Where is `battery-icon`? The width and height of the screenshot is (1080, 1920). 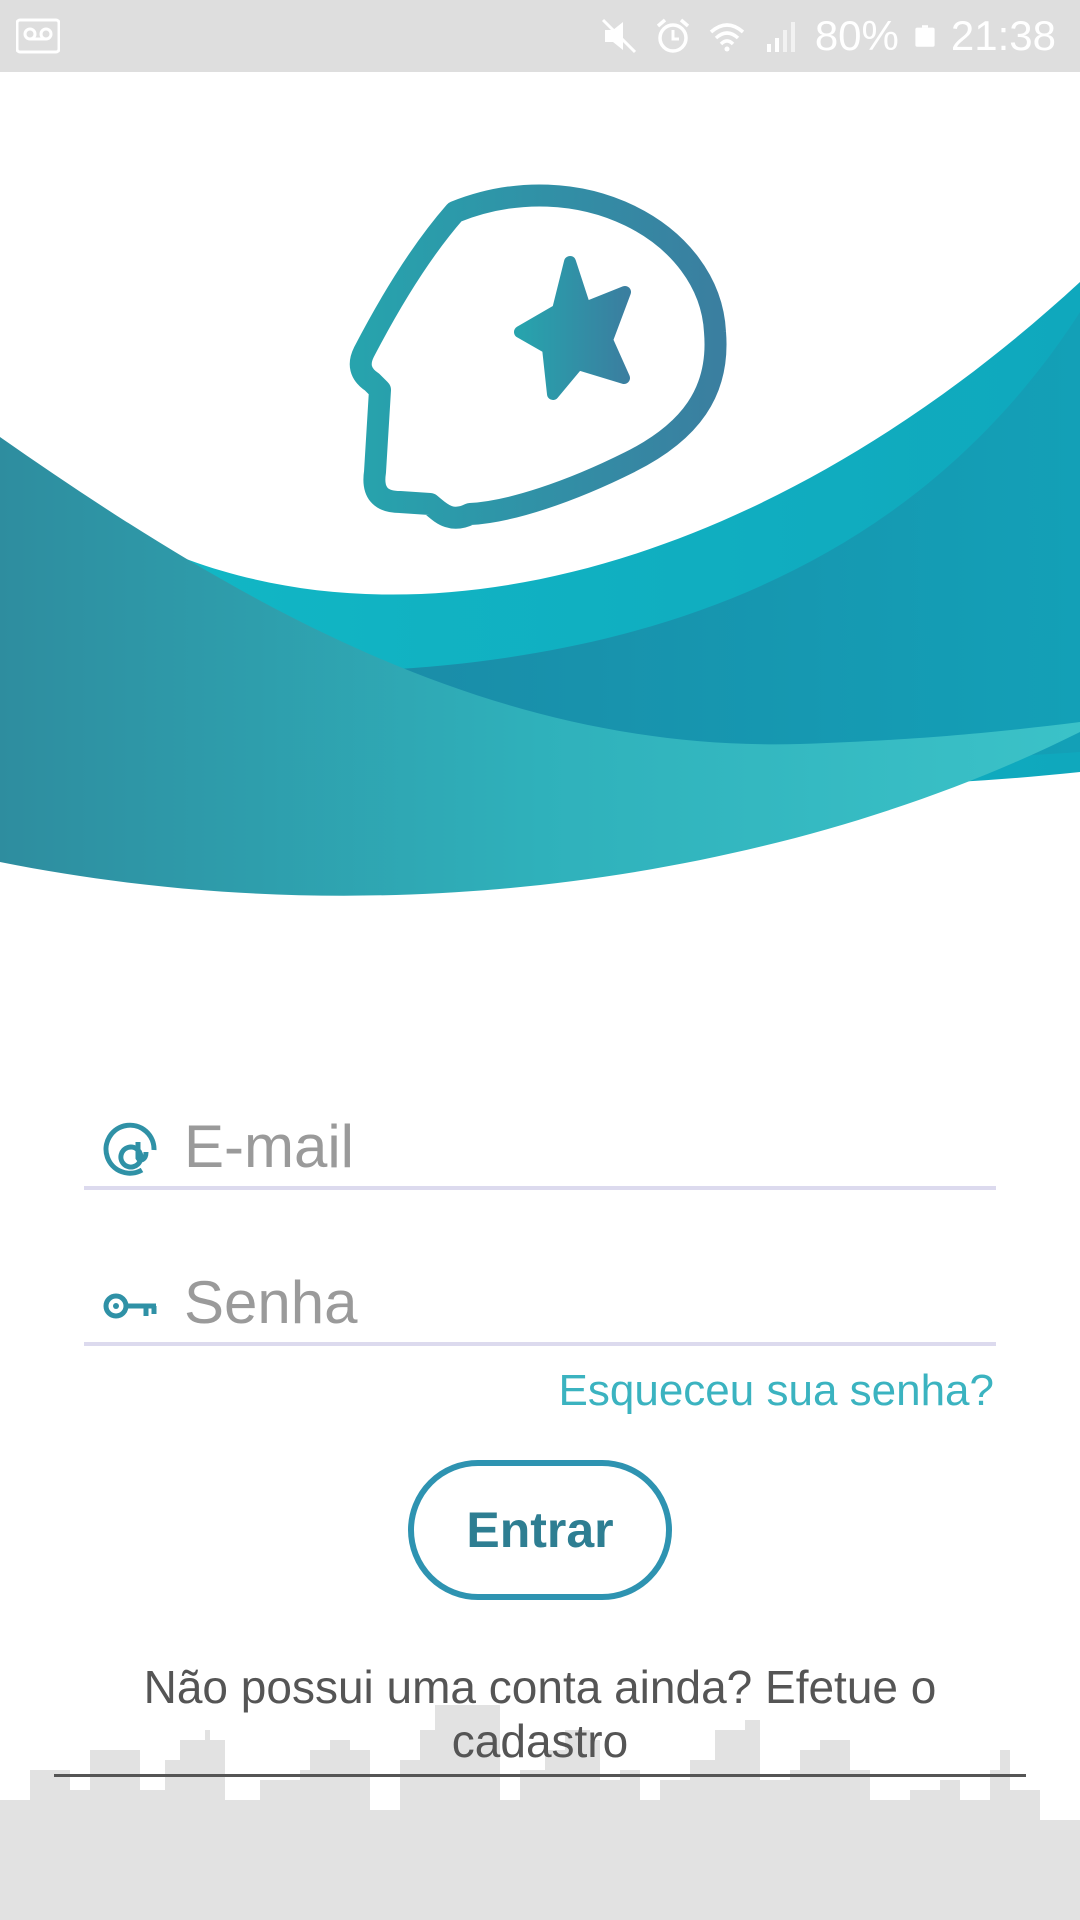 battery-icon is located at coordinates (925, 36).